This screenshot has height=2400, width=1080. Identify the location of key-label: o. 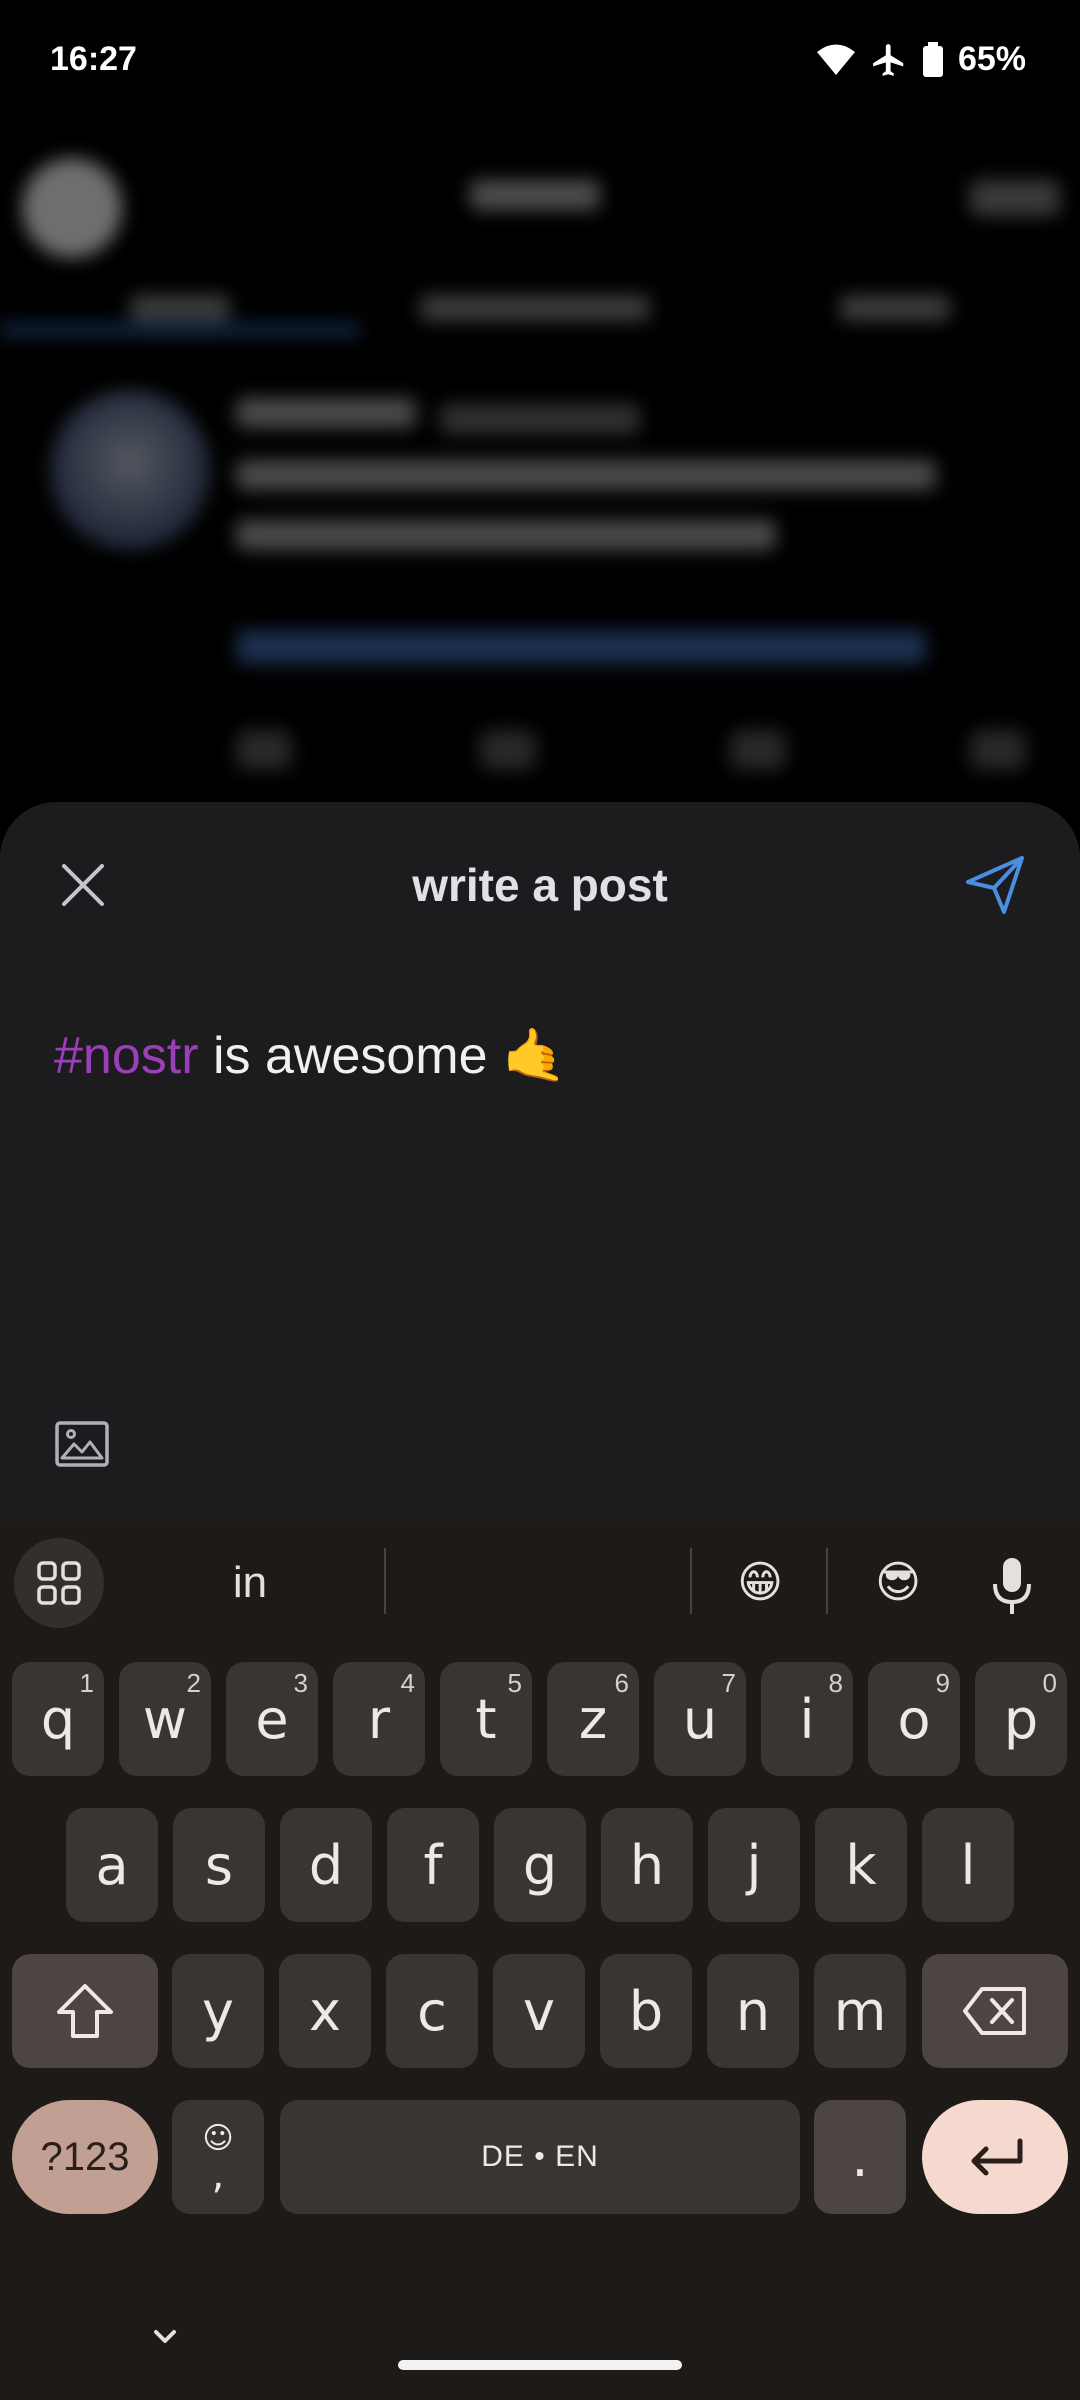
(914, 1719).